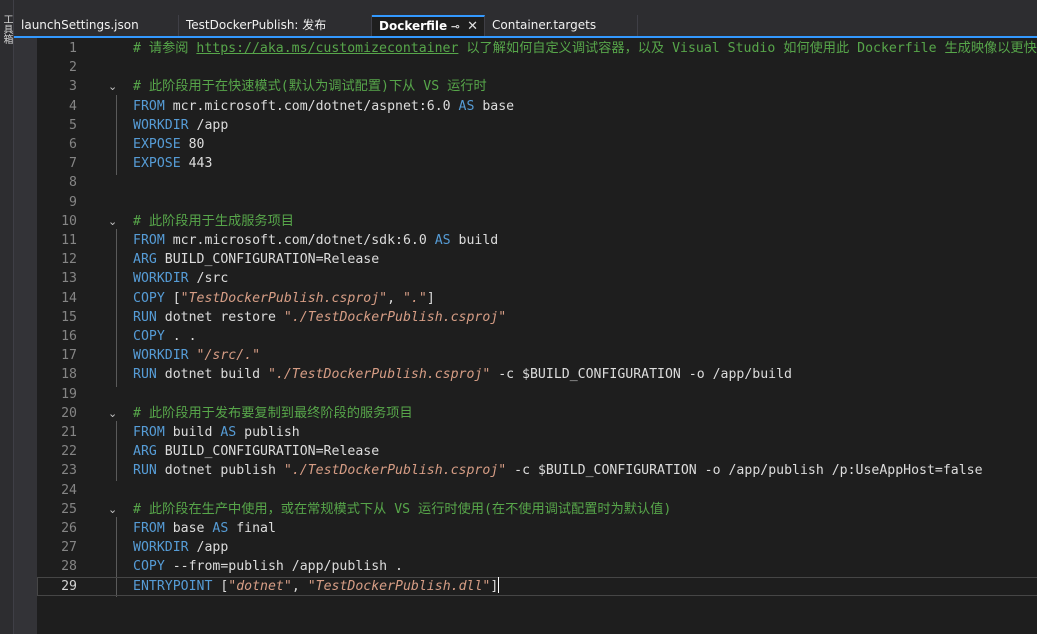 The image size is (1037, 634). What do you see at coordinates (69, 260) in the screenshot?
I see `line-number: 12` at bounding box center [69, 260].